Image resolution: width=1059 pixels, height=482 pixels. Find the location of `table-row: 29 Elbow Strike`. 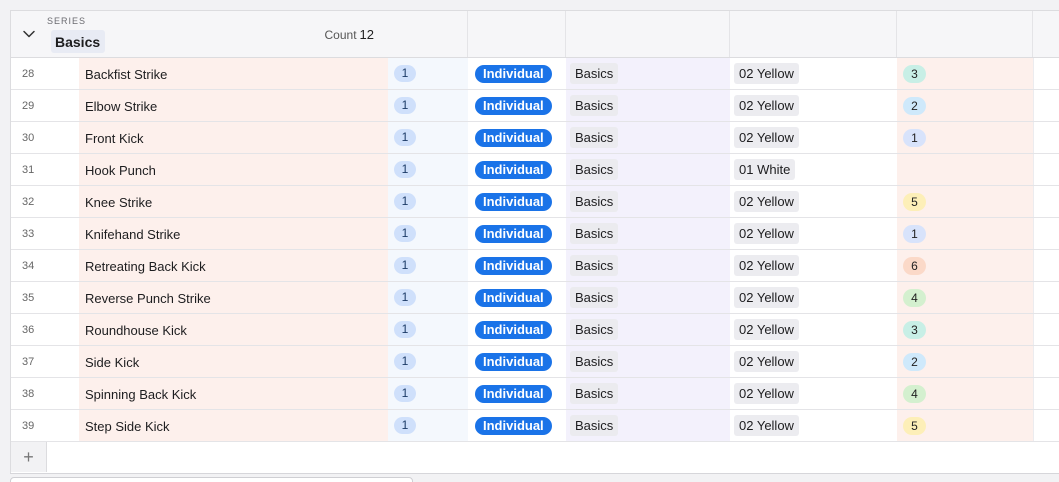

table-row: 29 Elbow Strike is located at coordinates (199, 106).